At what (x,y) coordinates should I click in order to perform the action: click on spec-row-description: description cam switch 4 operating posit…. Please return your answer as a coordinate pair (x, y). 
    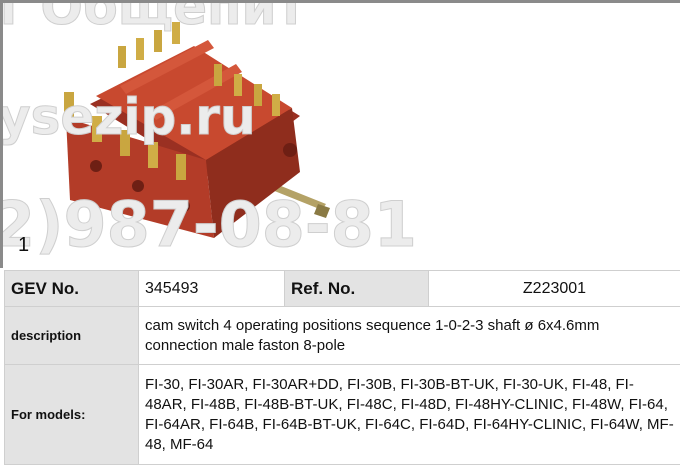
    Looking at the image, I should click on (342, 335).